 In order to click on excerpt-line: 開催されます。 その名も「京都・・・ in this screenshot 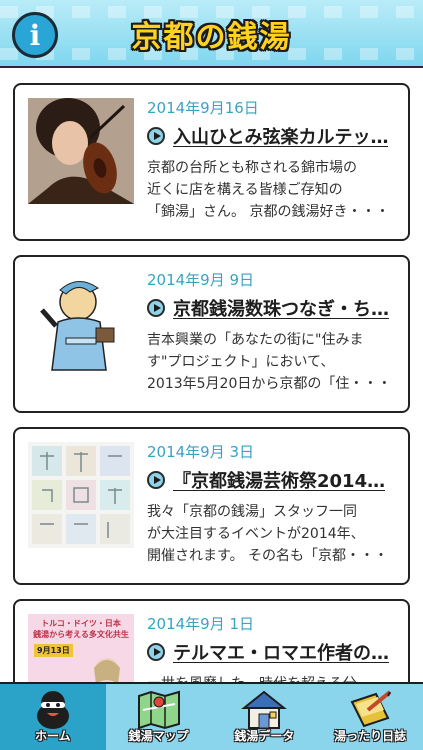, I will do `click(268, 556)`.